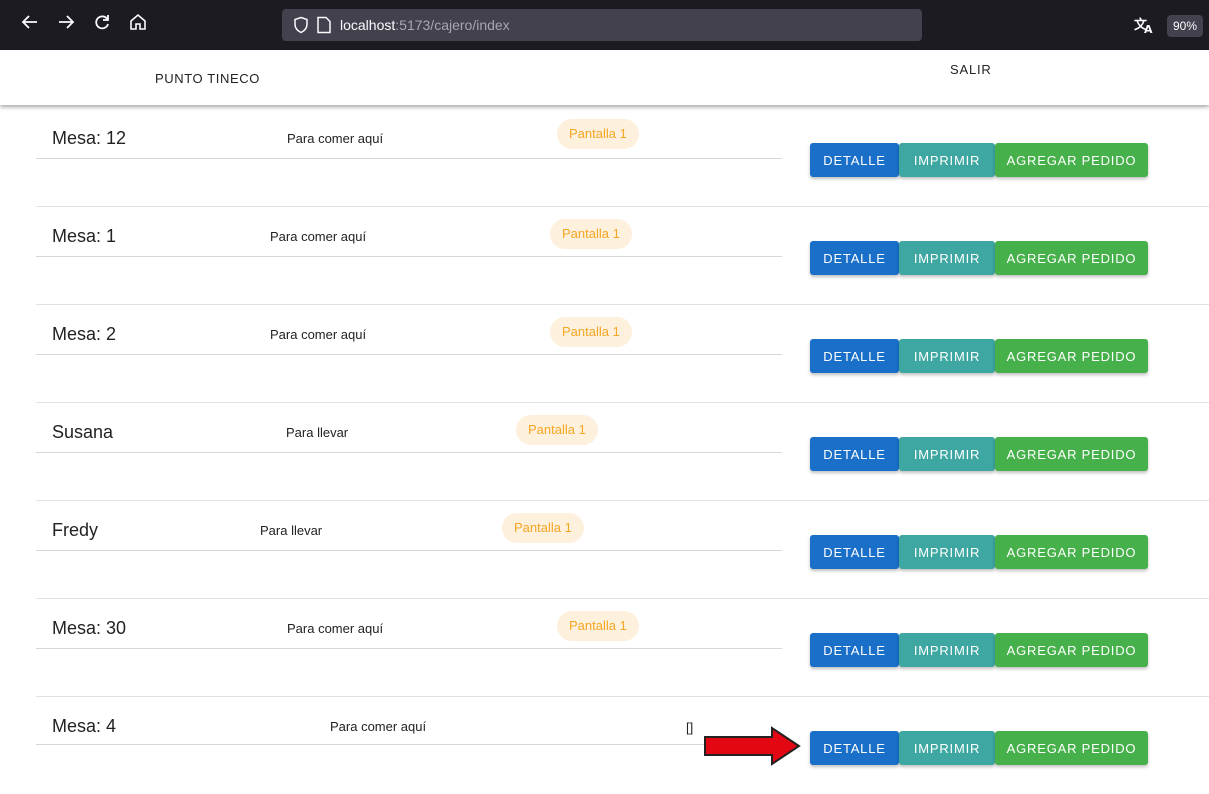 Image resolution: width=1209 pixels, height=794 pixels. What do you see at coordinates (690, 727) in the screenshot?
I see `screen-empty-value: []` at bounding box center [690, 727].